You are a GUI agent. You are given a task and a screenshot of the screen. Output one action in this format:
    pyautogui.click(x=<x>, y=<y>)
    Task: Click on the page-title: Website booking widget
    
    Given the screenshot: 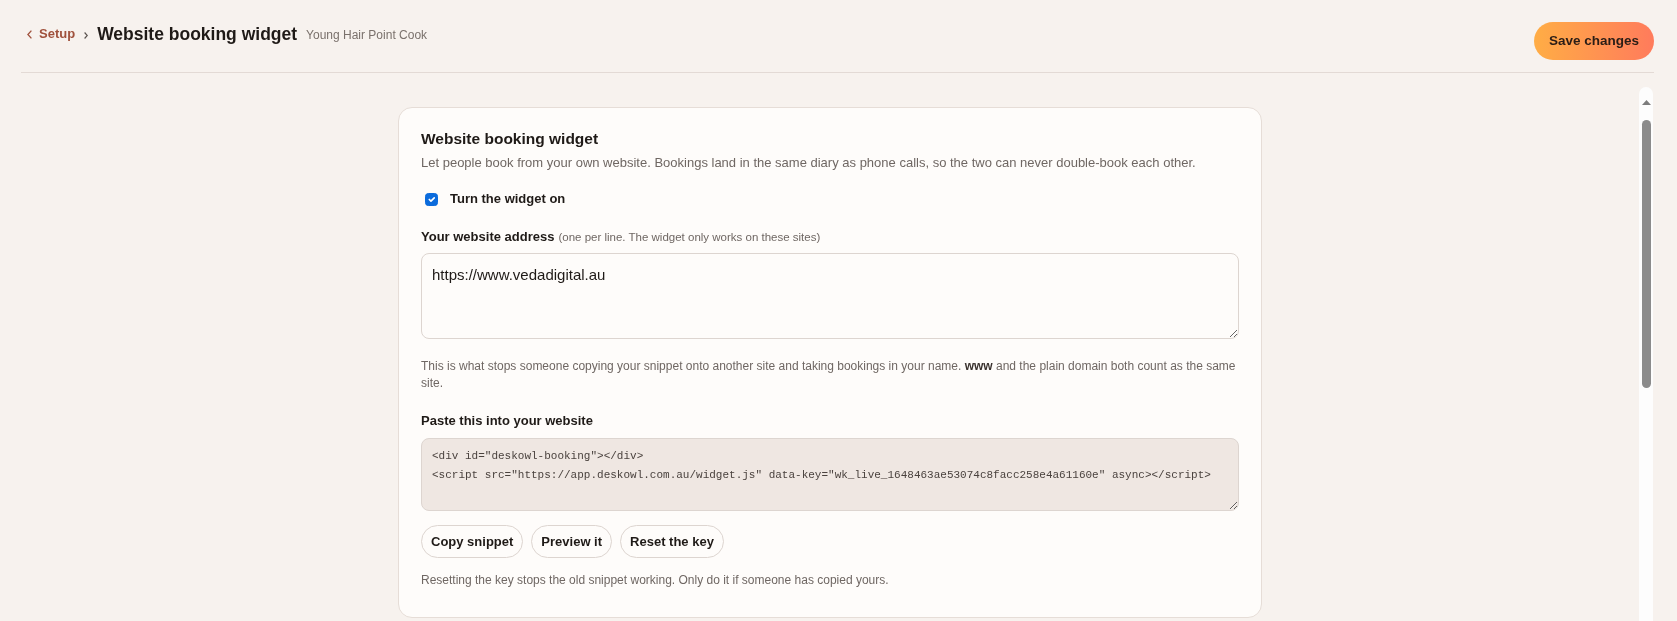 What is the action you would take?
    pyautogui.click(x=197, y=34)
    